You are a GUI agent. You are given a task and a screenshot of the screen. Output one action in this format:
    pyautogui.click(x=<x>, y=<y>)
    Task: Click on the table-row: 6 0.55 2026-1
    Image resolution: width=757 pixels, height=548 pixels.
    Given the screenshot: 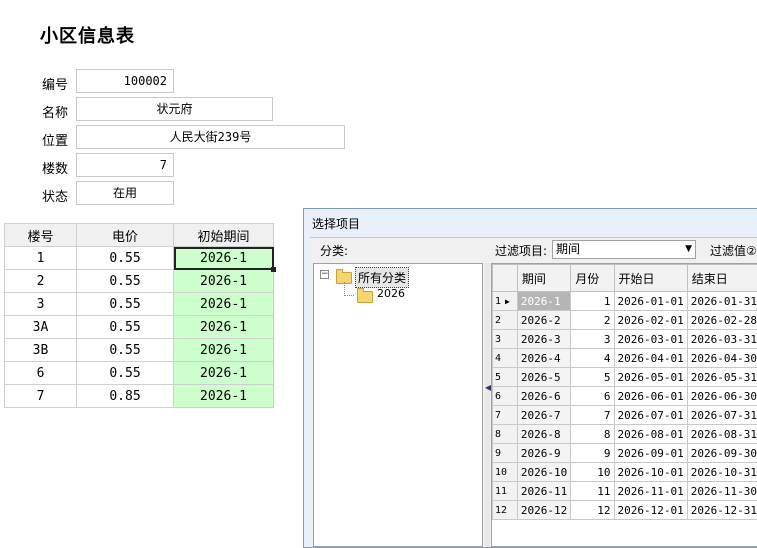 What is the action you would take?
    pyautogui.click(x=139, y=373)
    